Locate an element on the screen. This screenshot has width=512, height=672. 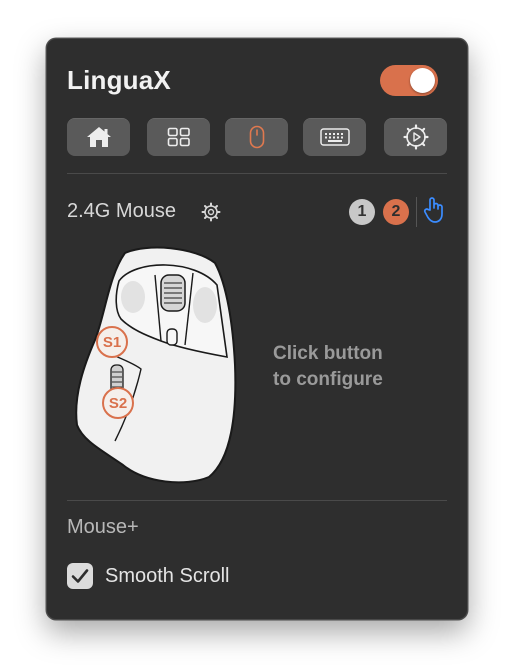
s2-label: S2 is located at coordinates (118, 403).